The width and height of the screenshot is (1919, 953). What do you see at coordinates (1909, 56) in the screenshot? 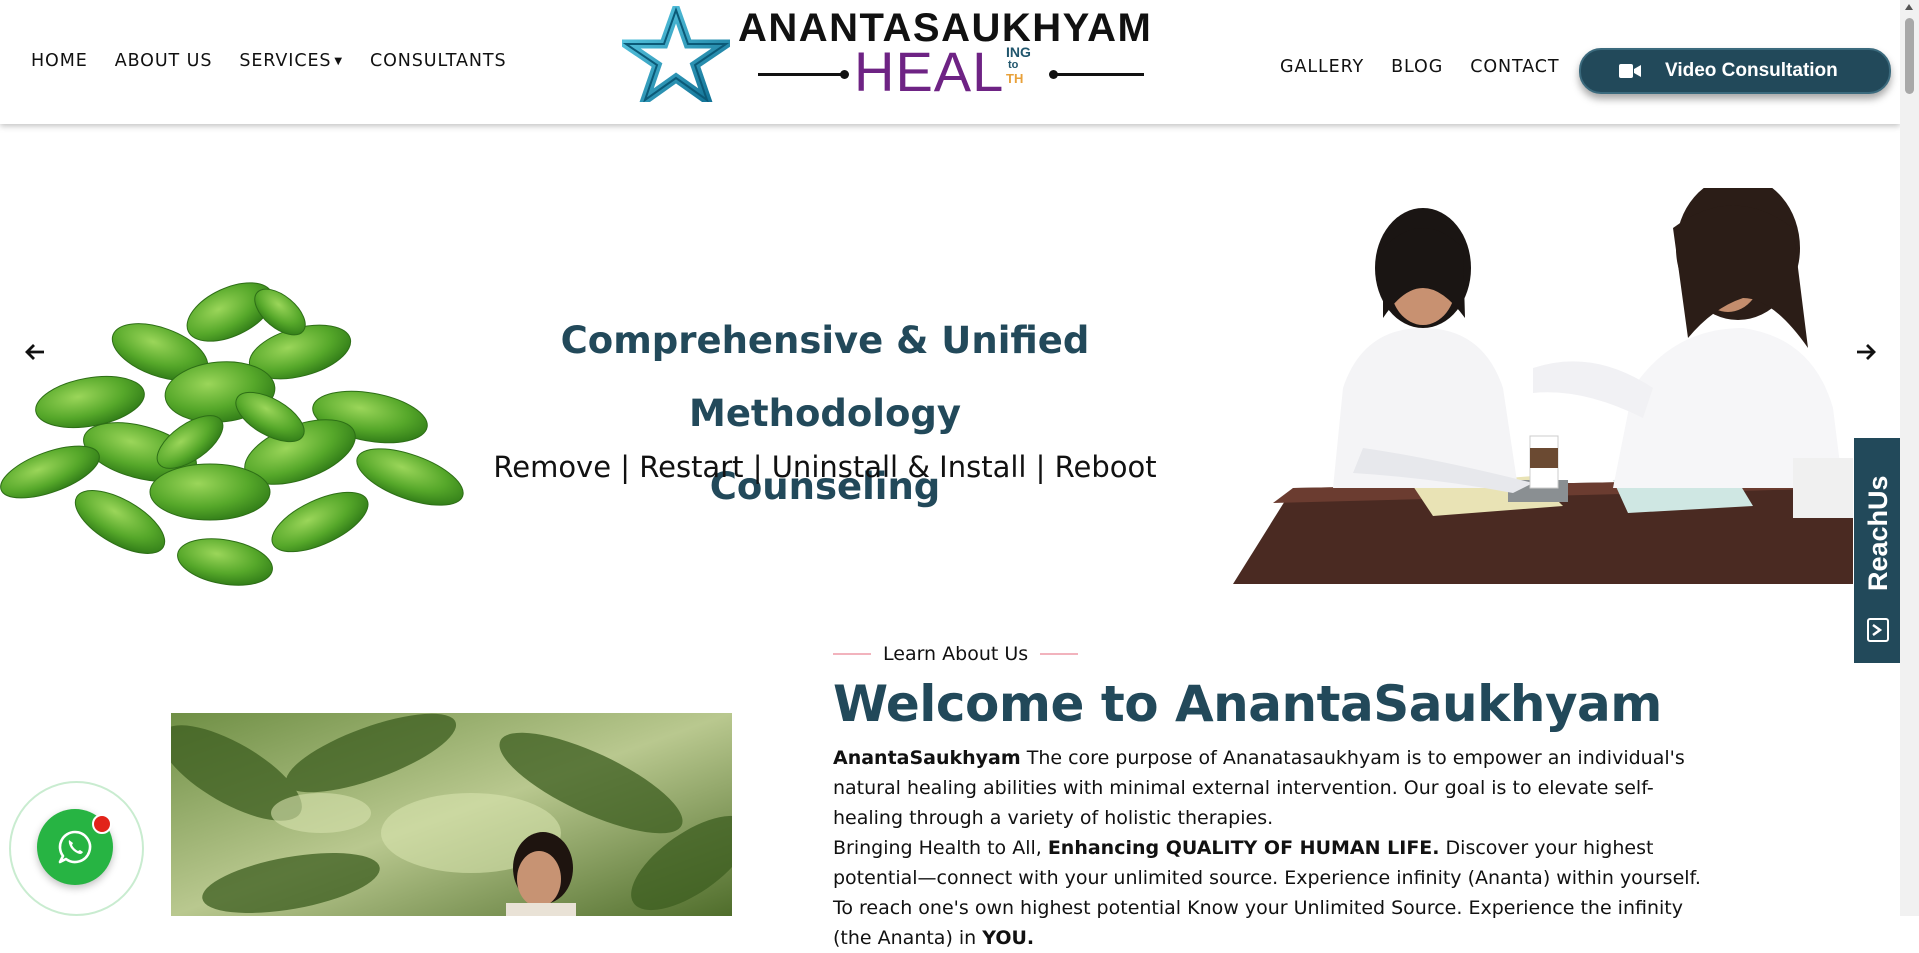
I see `scroll-thumb` at bounding box center [1909, 56].